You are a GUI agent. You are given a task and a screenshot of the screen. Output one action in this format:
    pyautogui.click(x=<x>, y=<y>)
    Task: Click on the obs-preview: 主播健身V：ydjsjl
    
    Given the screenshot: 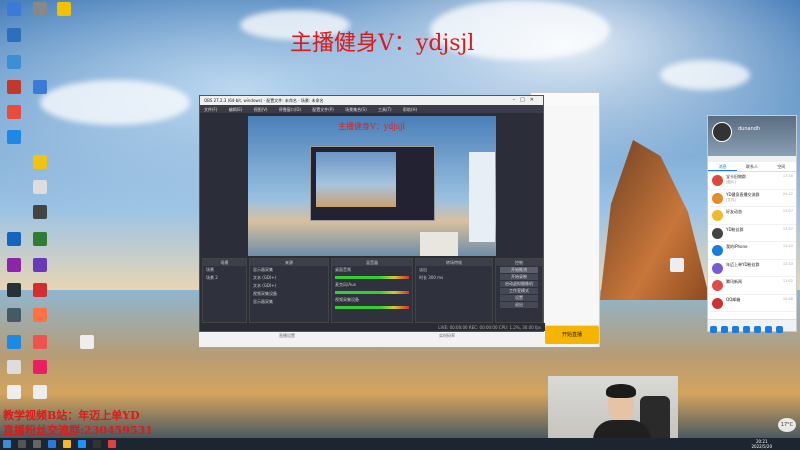 What is the action you would take?
    pyautogui.click(x=372, y=186)
    